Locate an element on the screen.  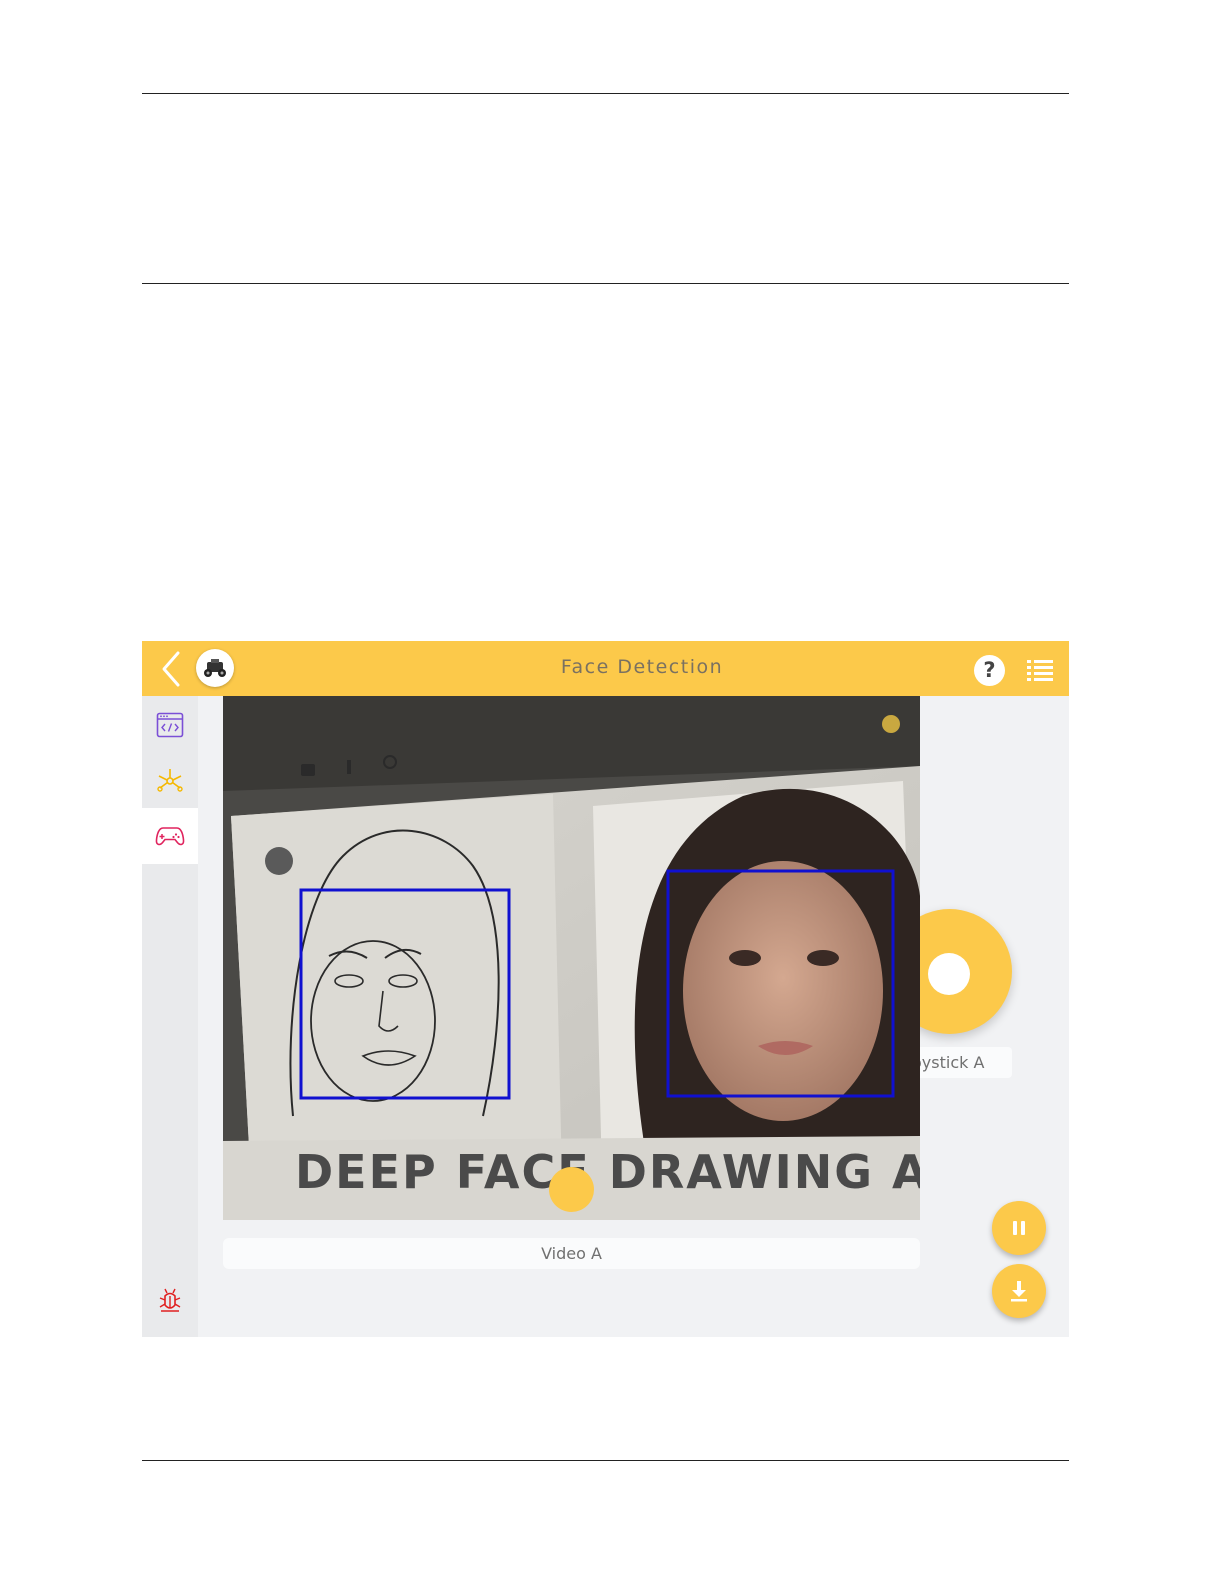
download-button is located at coordinates (1019, 1291).